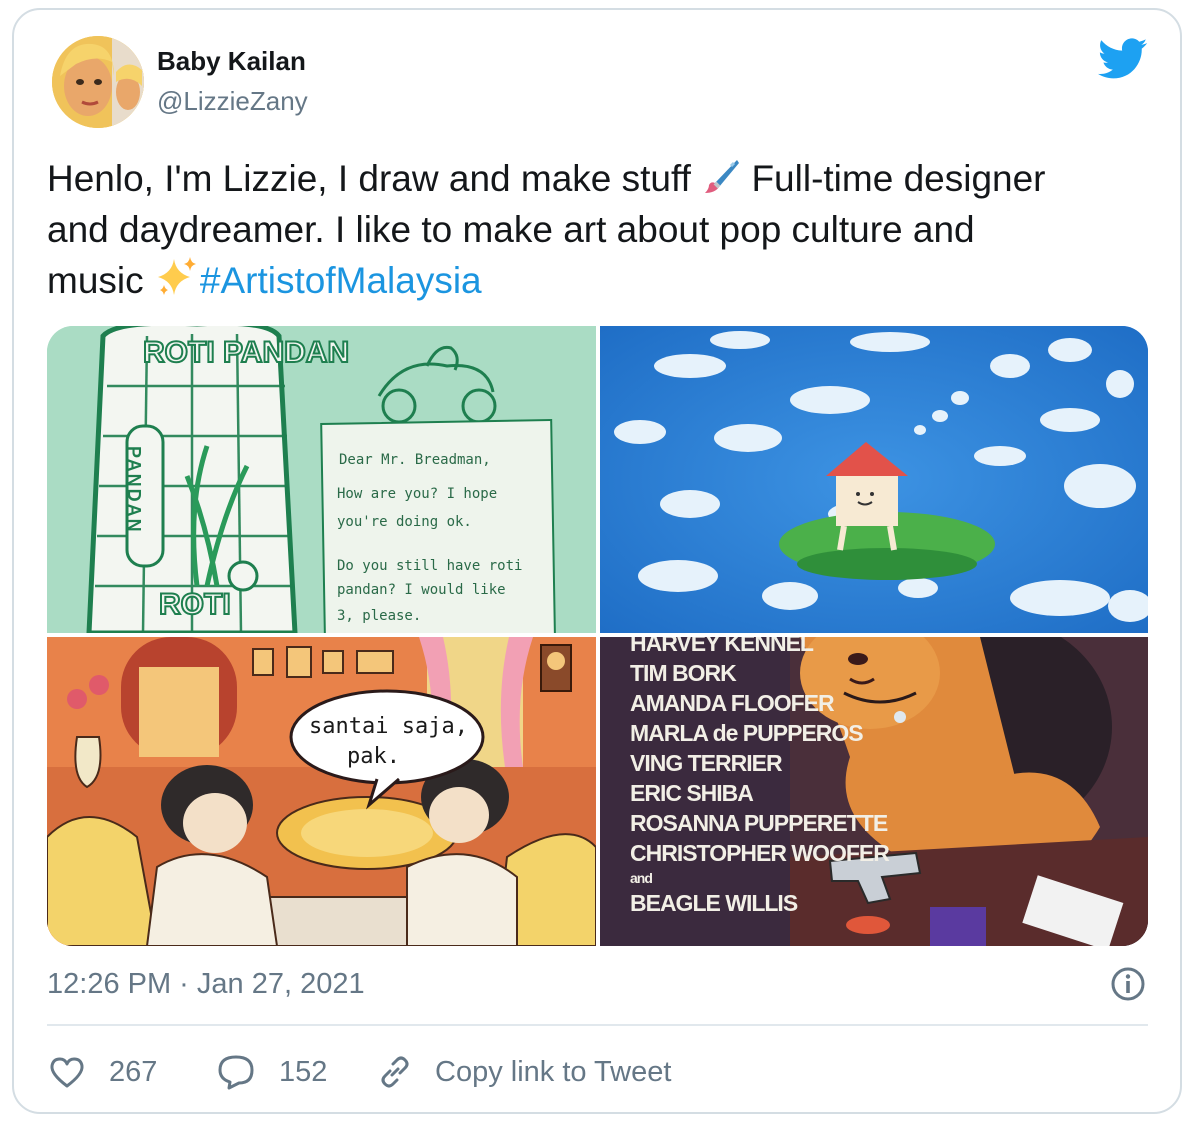 Image resolution: width=1200 pixels, height=1134 pixels. What do you see at coordinates (341, 280) in the screenshot?
I see `hashtag-link: #ArtistofMalaysia` at bounding box center [341, 280].